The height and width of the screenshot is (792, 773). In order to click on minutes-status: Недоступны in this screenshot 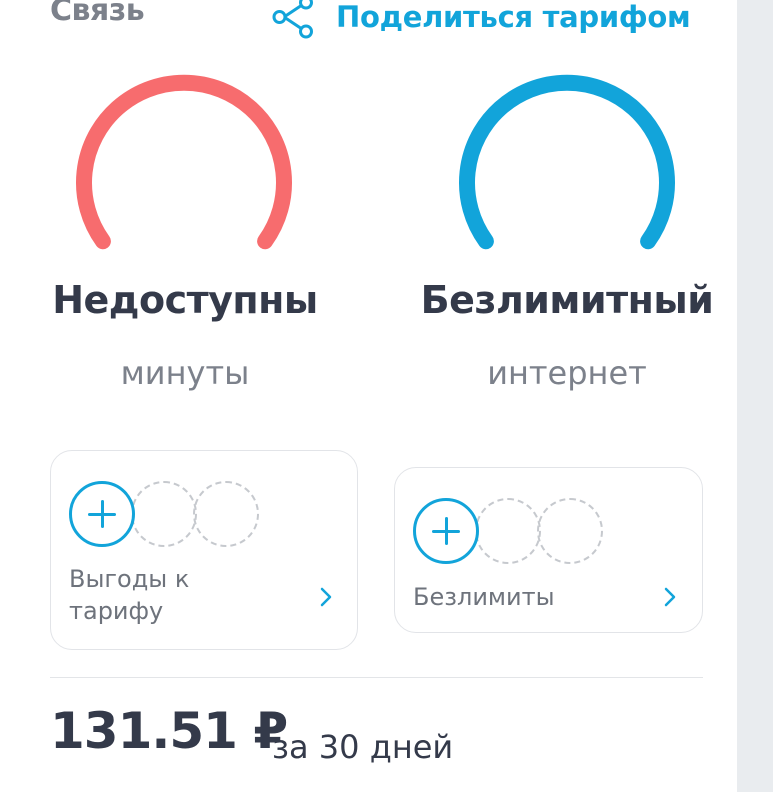, I will do `click(185, 300)`.